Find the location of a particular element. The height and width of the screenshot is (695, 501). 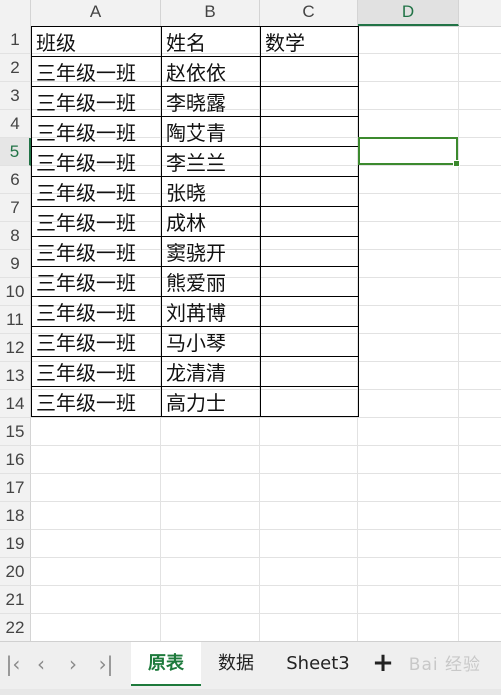

cell: 高力士 is located at coordinates (211, 401).